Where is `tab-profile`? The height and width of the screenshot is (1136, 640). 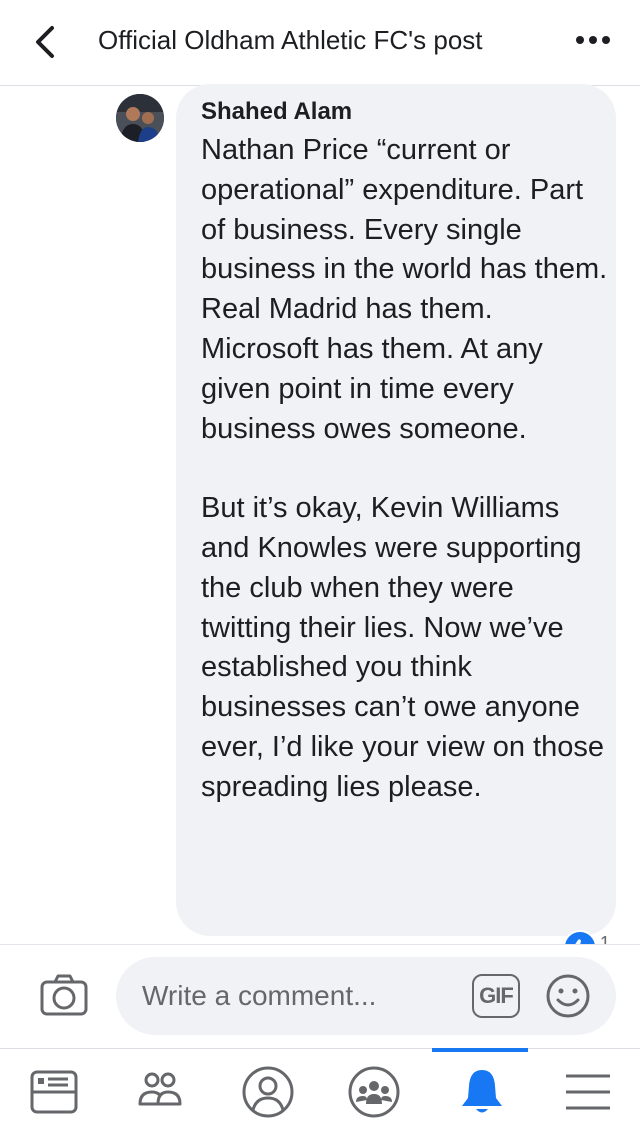
tab-profile is located at coordinates (268, 1092).